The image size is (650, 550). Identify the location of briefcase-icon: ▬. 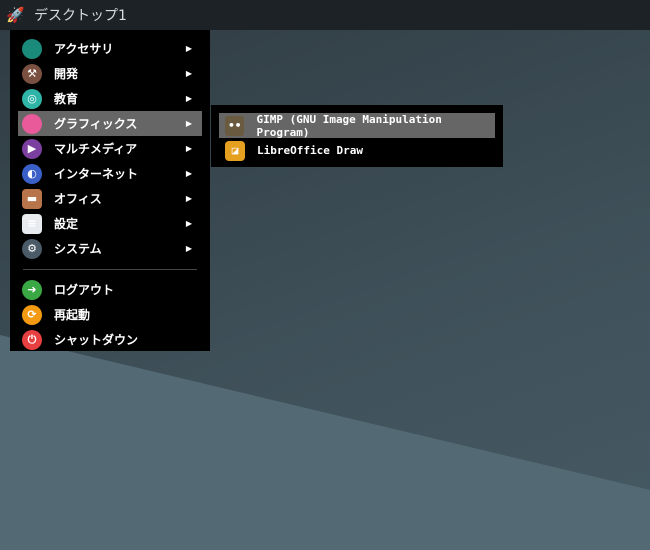
(32, 198).